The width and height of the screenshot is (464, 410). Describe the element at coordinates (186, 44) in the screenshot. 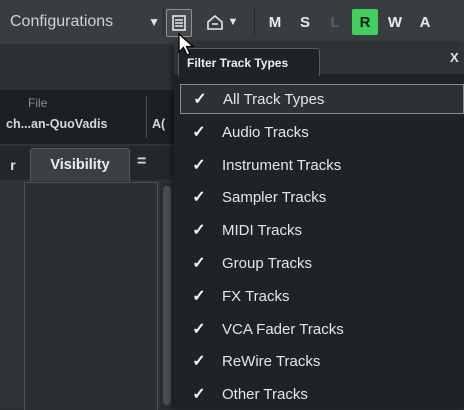

I see `mouse-cursor-icon` at that location.